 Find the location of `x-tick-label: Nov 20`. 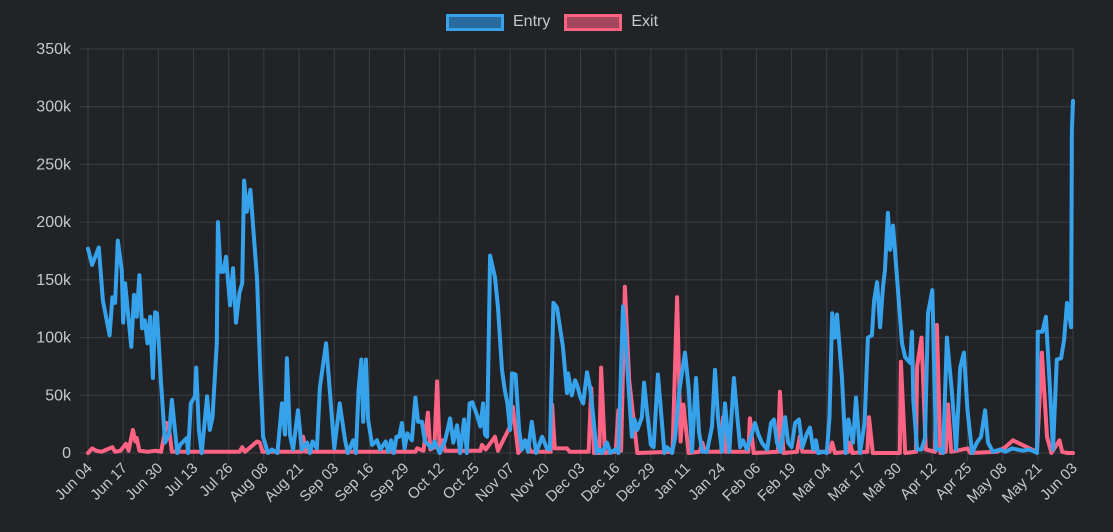

x-tick-label: Nov 20 is located at coordinates (531, 483).